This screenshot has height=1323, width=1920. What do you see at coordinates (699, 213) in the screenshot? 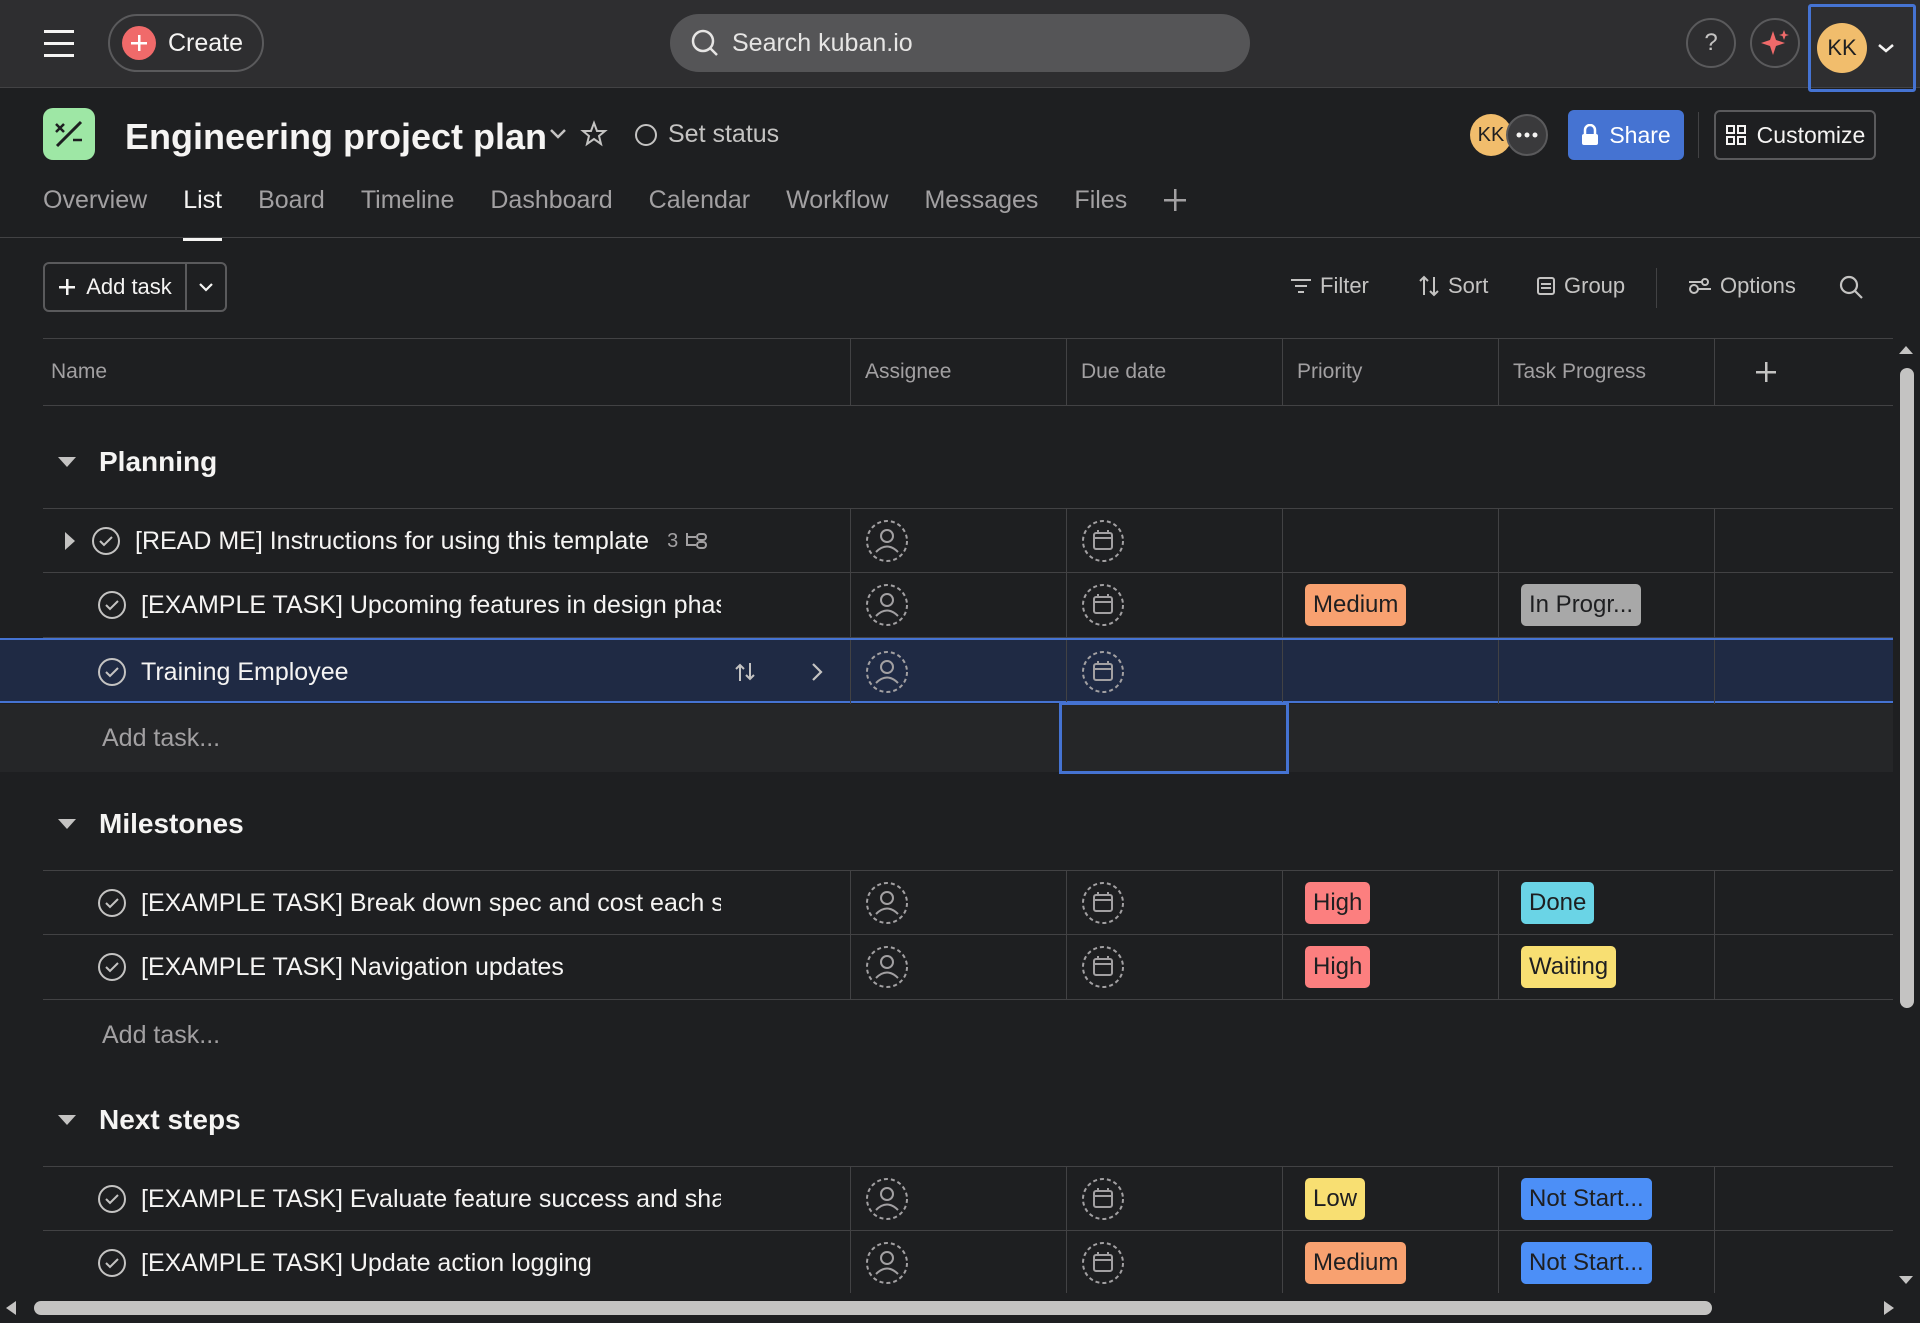
I see `tab-calendar: Calendar` at bounding box center [699, 213].